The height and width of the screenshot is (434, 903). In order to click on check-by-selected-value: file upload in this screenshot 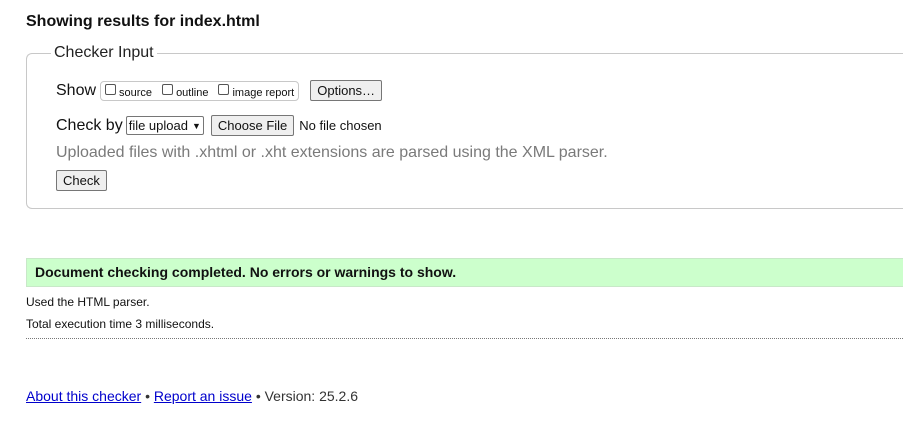, I will do `click(158, 125)`.